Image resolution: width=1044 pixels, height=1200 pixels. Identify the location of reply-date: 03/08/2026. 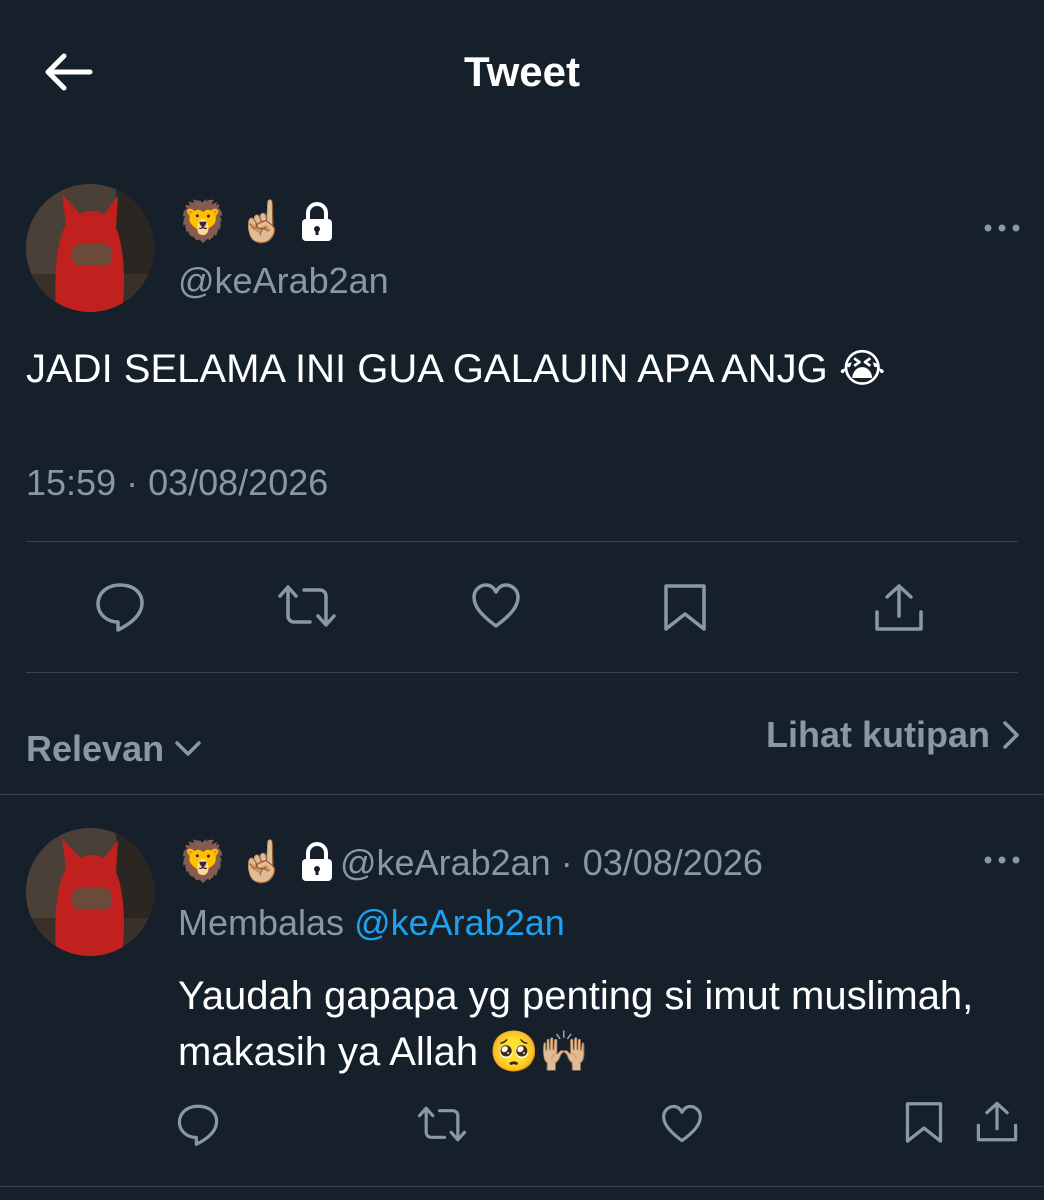
(673, 862).